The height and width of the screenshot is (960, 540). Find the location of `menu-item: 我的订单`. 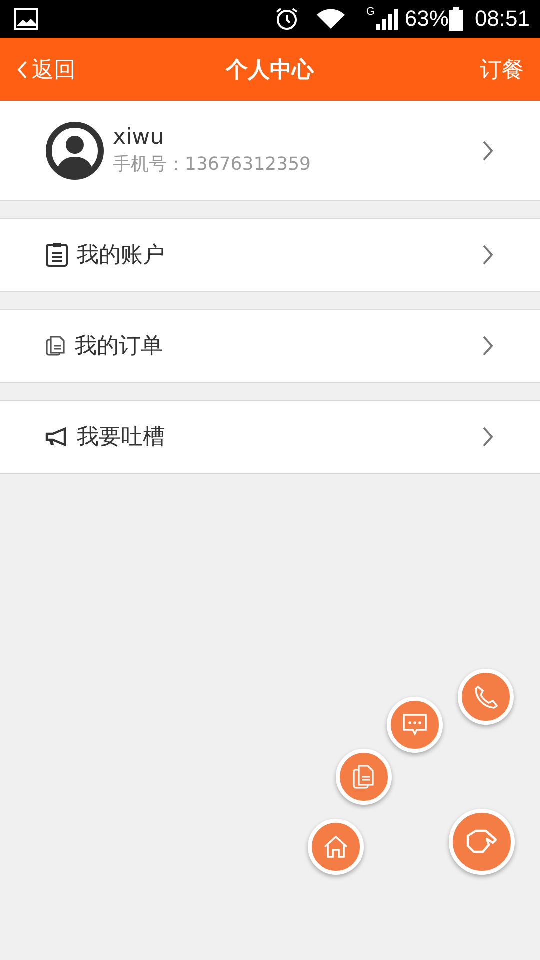

menu-item: 我的订单 is located at coordinates (270, 346).